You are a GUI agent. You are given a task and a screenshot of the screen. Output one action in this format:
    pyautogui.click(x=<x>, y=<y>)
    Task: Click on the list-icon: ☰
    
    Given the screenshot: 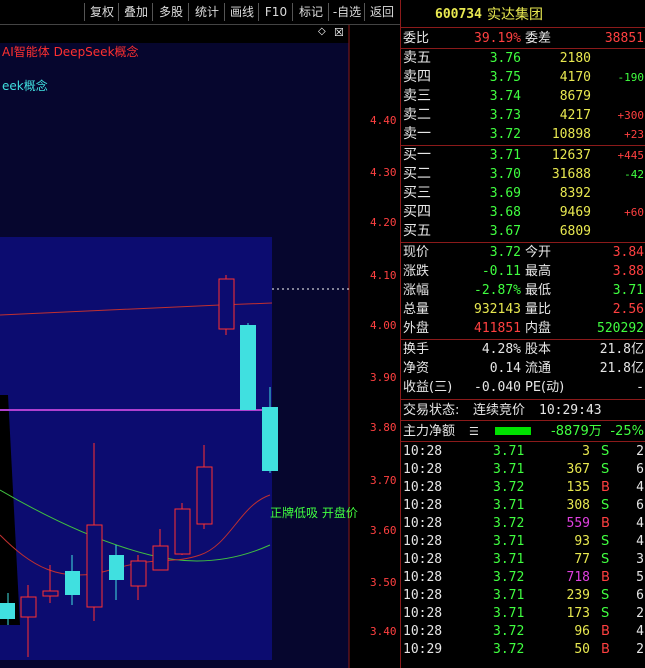 What is the action you would take?
    pyautogui.click(x=474, y=431)
    